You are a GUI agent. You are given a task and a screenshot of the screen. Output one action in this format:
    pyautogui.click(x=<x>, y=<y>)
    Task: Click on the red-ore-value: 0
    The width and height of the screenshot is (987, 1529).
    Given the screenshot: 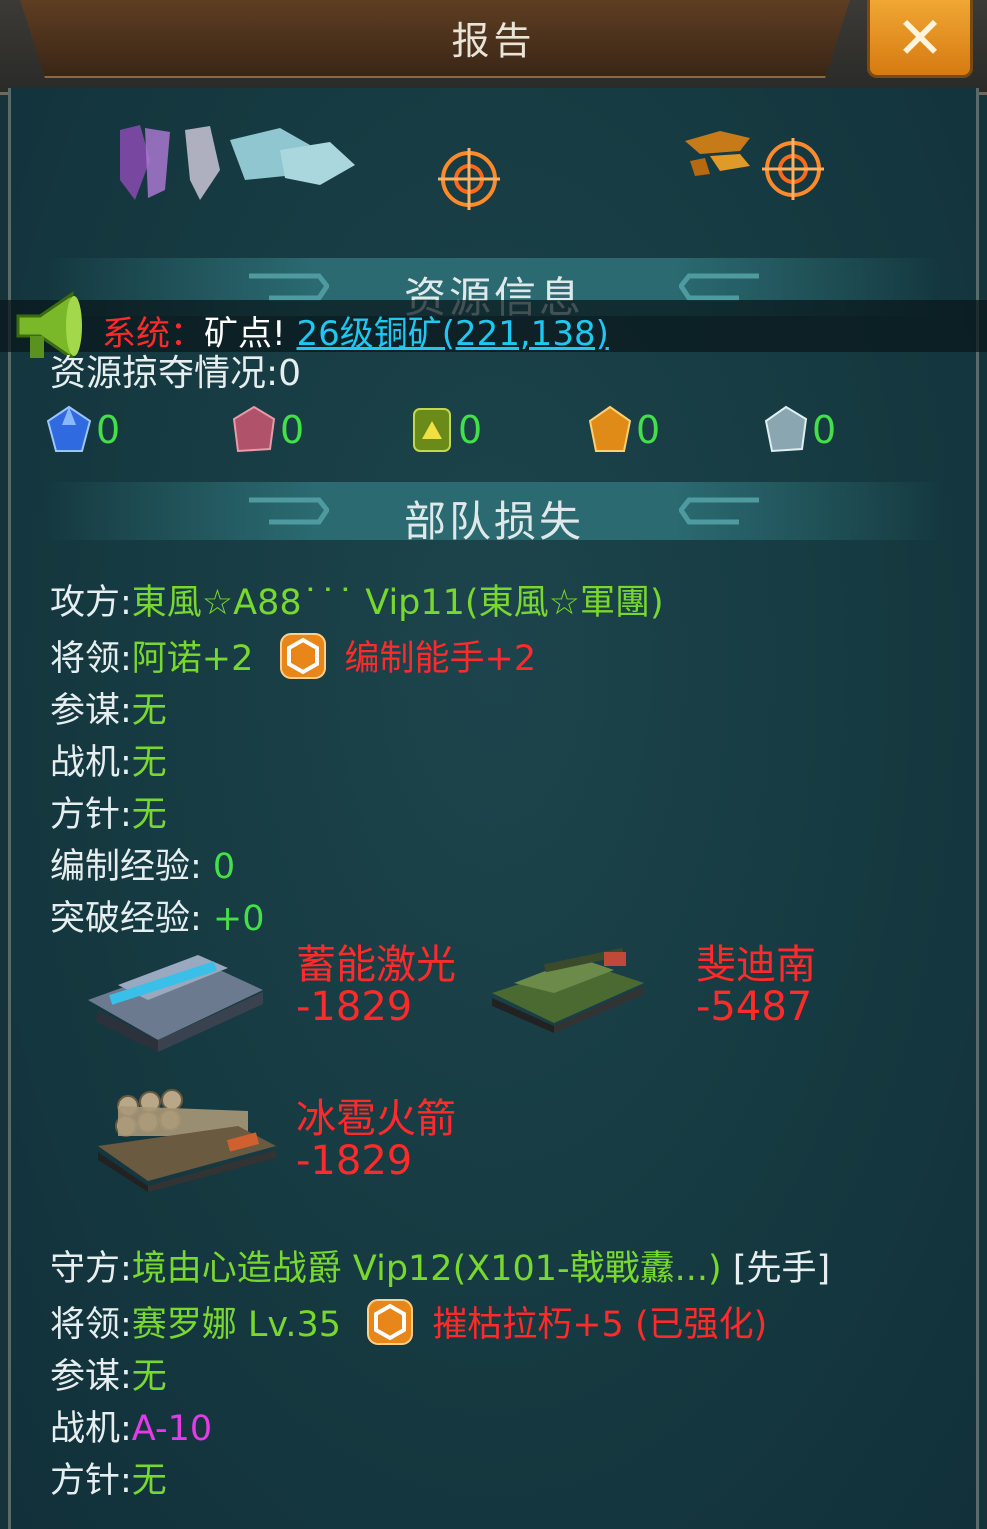 What is the action you would take?
    pyautogui.click(x=292, y=430)
    